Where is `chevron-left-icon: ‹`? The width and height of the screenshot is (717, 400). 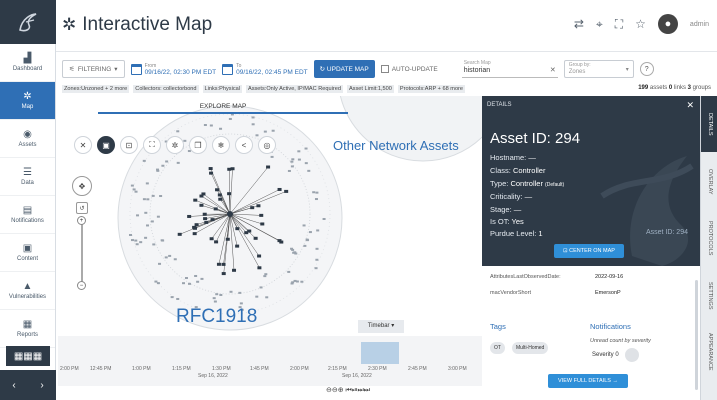
chevron-left-icon: ‹ is located at coordinates (13, 385).